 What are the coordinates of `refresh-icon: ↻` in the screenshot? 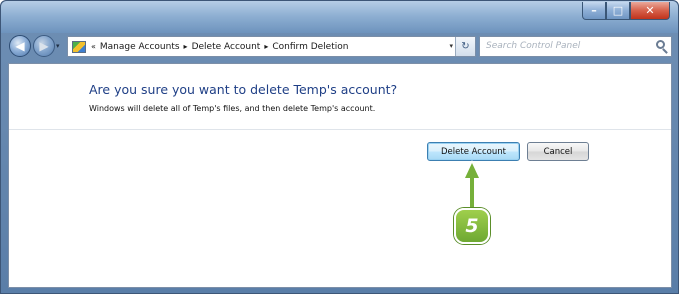 It's located at (465, 46).